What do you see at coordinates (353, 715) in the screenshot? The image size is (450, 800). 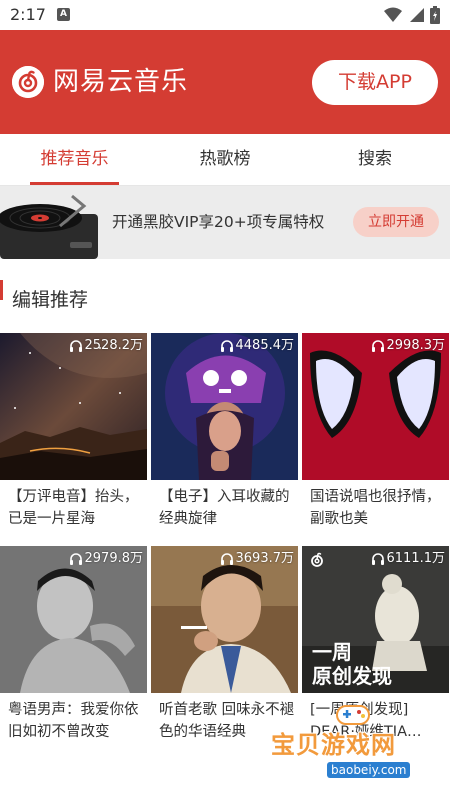 I see `gamepad-icon` at bounding box center [353, 715].